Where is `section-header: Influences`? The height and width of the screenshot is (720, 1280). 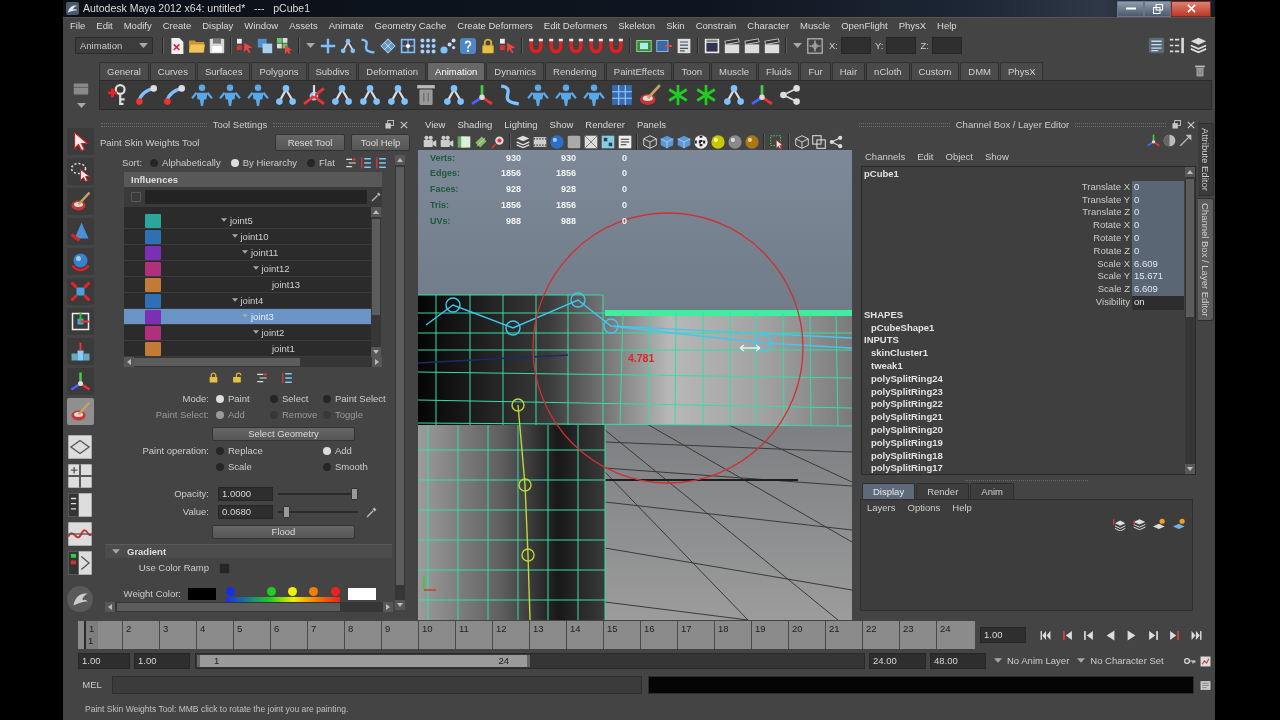
section-header: Influences is located at coordinates (253, 179).